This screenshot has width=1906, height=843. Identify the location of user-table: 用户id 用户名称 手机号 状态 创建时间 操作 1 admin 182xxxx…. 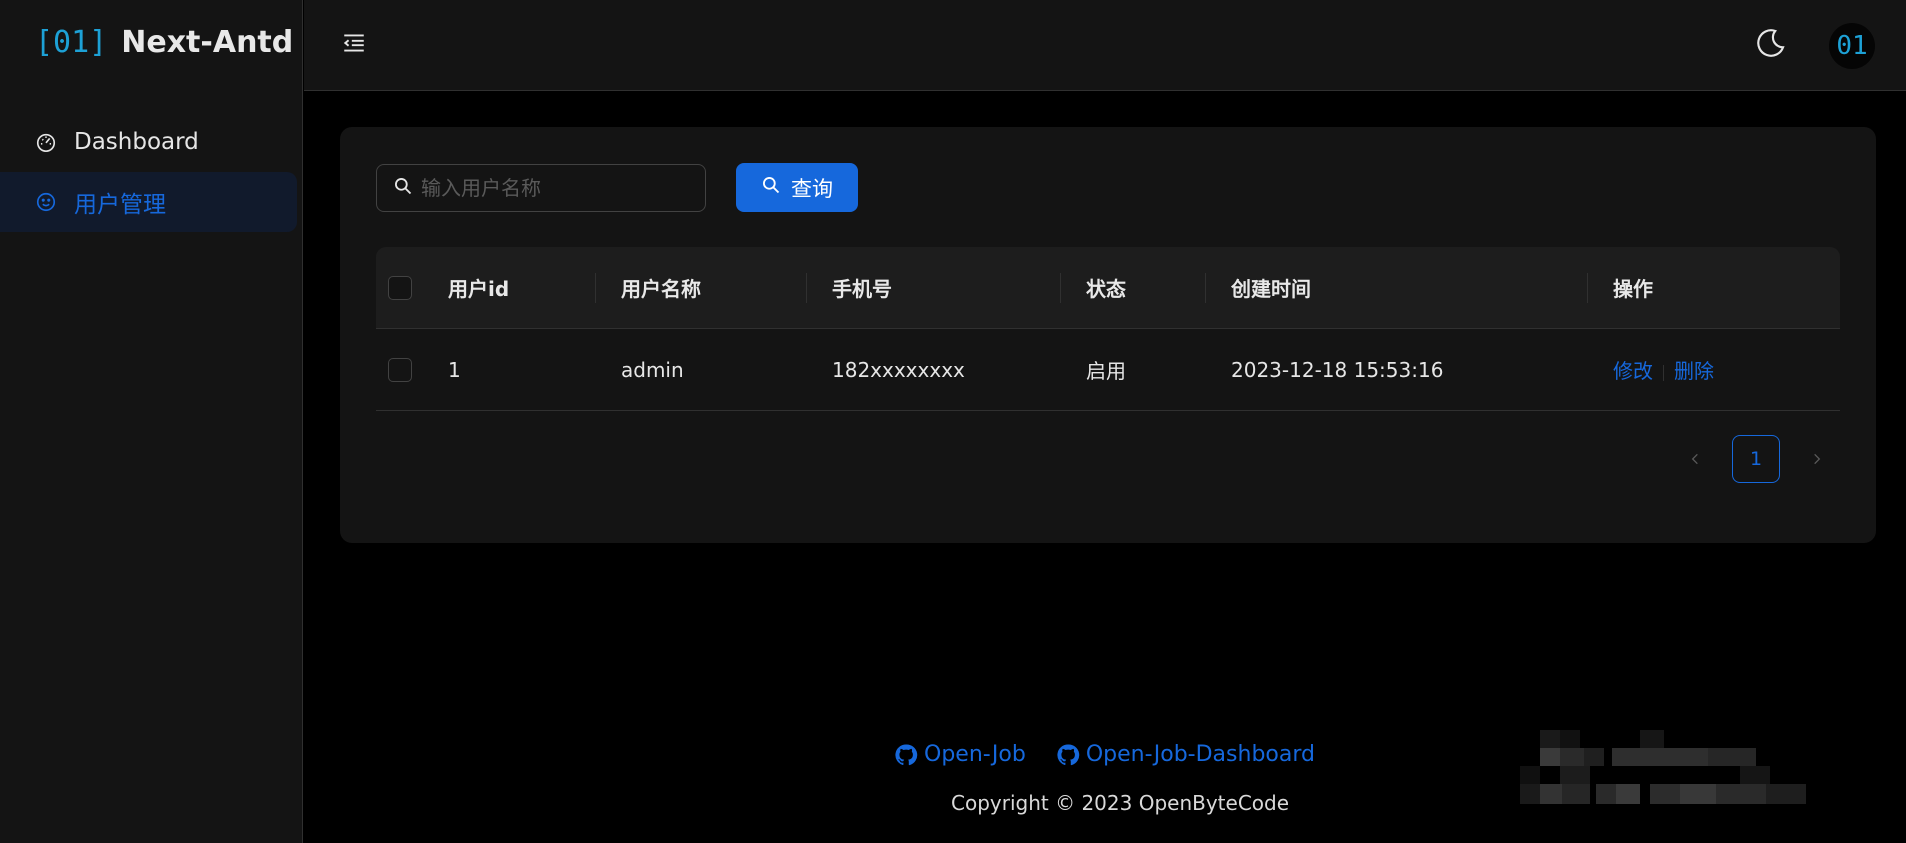
(1108, 329).